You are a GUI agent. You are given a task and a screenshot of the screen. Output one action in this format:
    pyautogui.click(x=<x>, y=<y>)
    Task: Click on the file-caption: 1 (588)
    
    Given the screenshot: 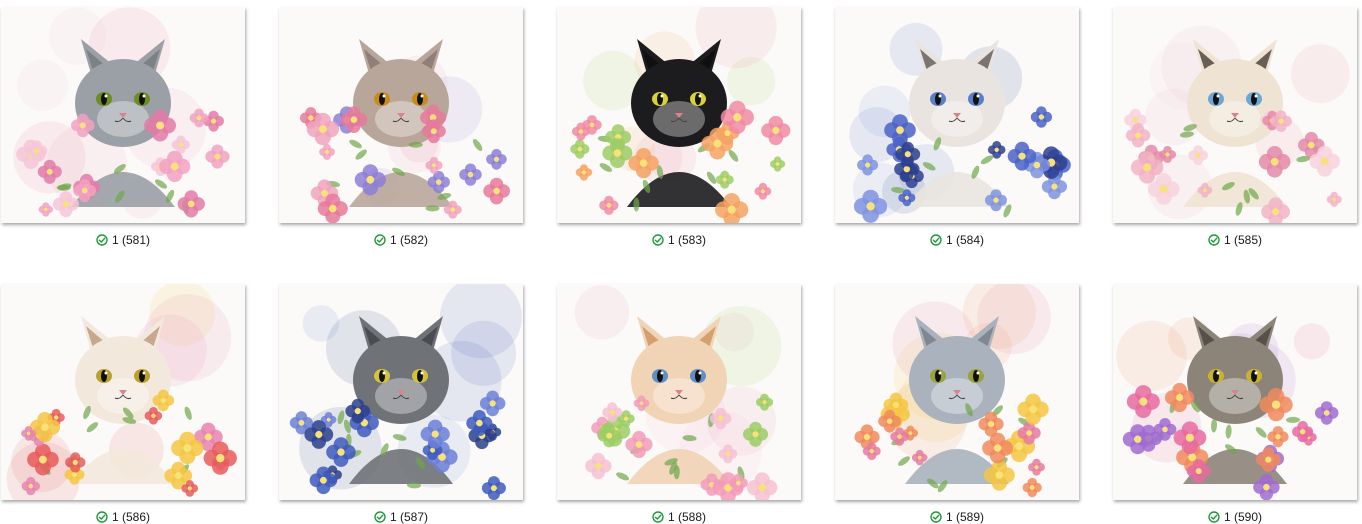 What is the action you would take?
    pyautogui.click(x=679, y=516)
    